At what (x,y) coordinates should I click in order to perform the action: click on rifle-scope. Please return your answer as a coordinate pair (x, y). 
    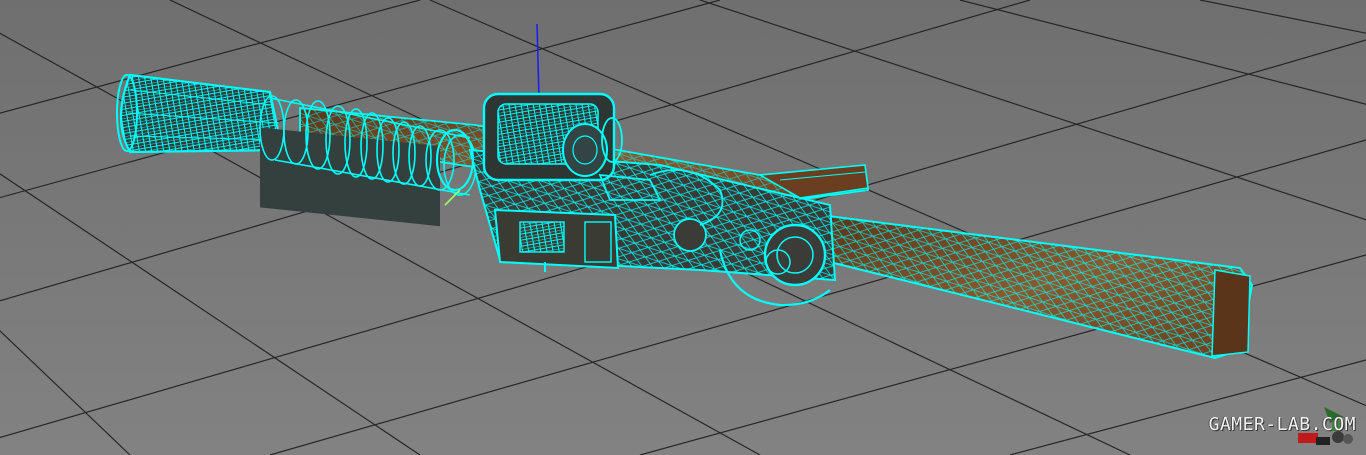
    Looking at the image, I should click on (552, 137).